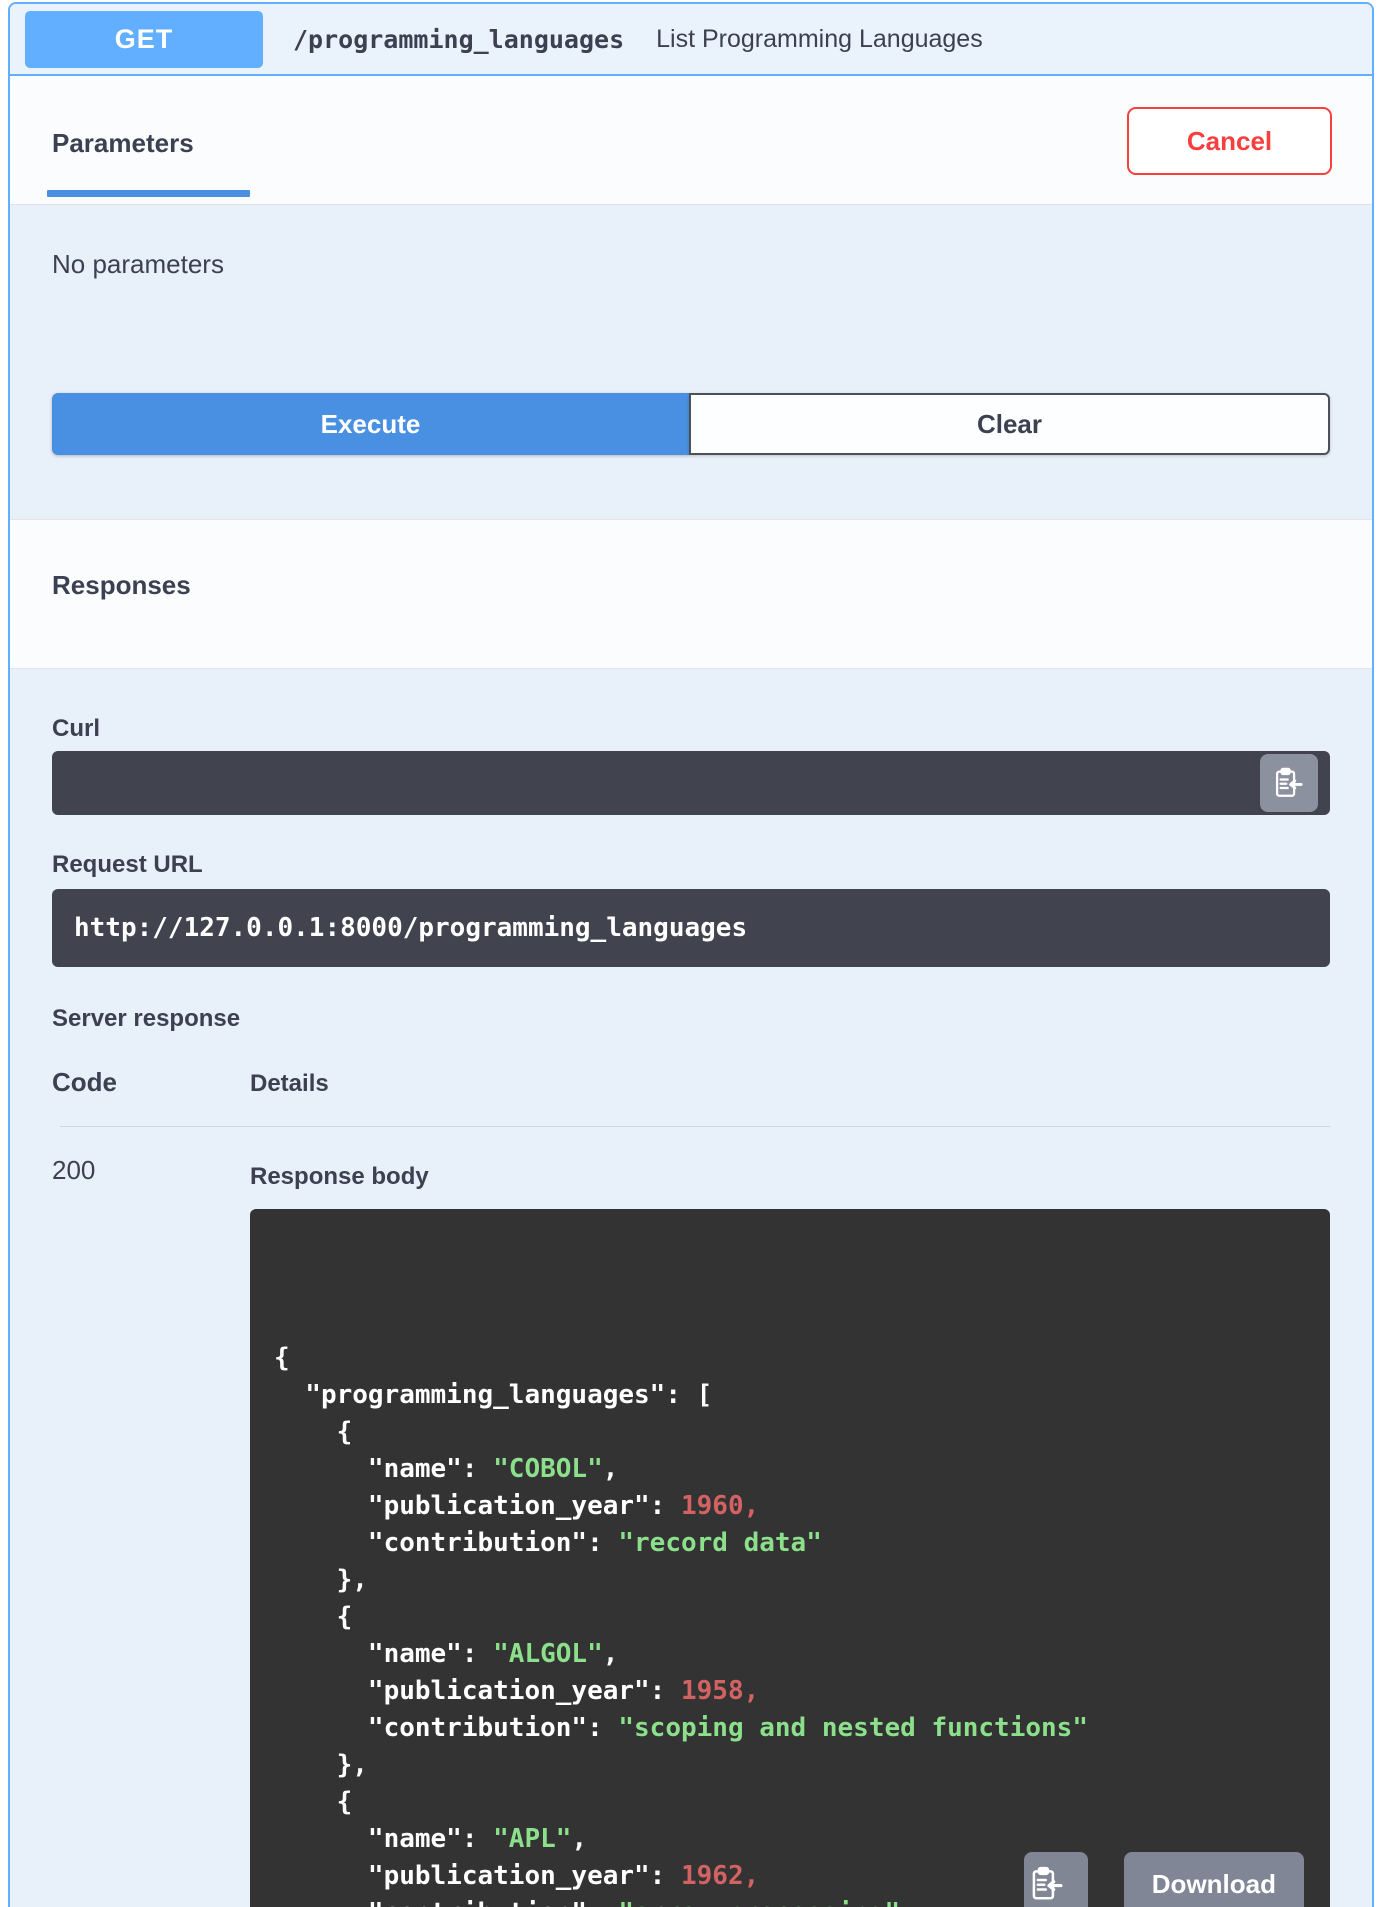  I want to click on clear-button: Clear, so click(1009, 424).